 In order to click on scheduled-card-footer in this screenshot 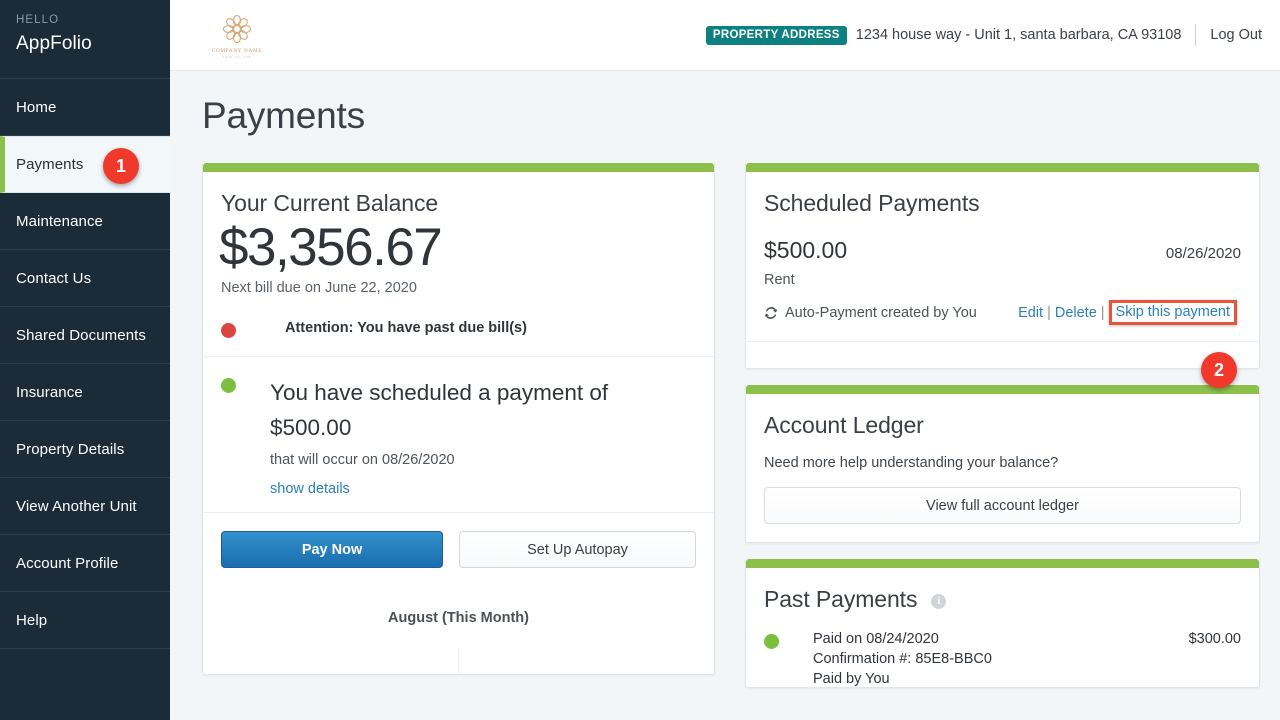, I will do `click(1002, 355)`.